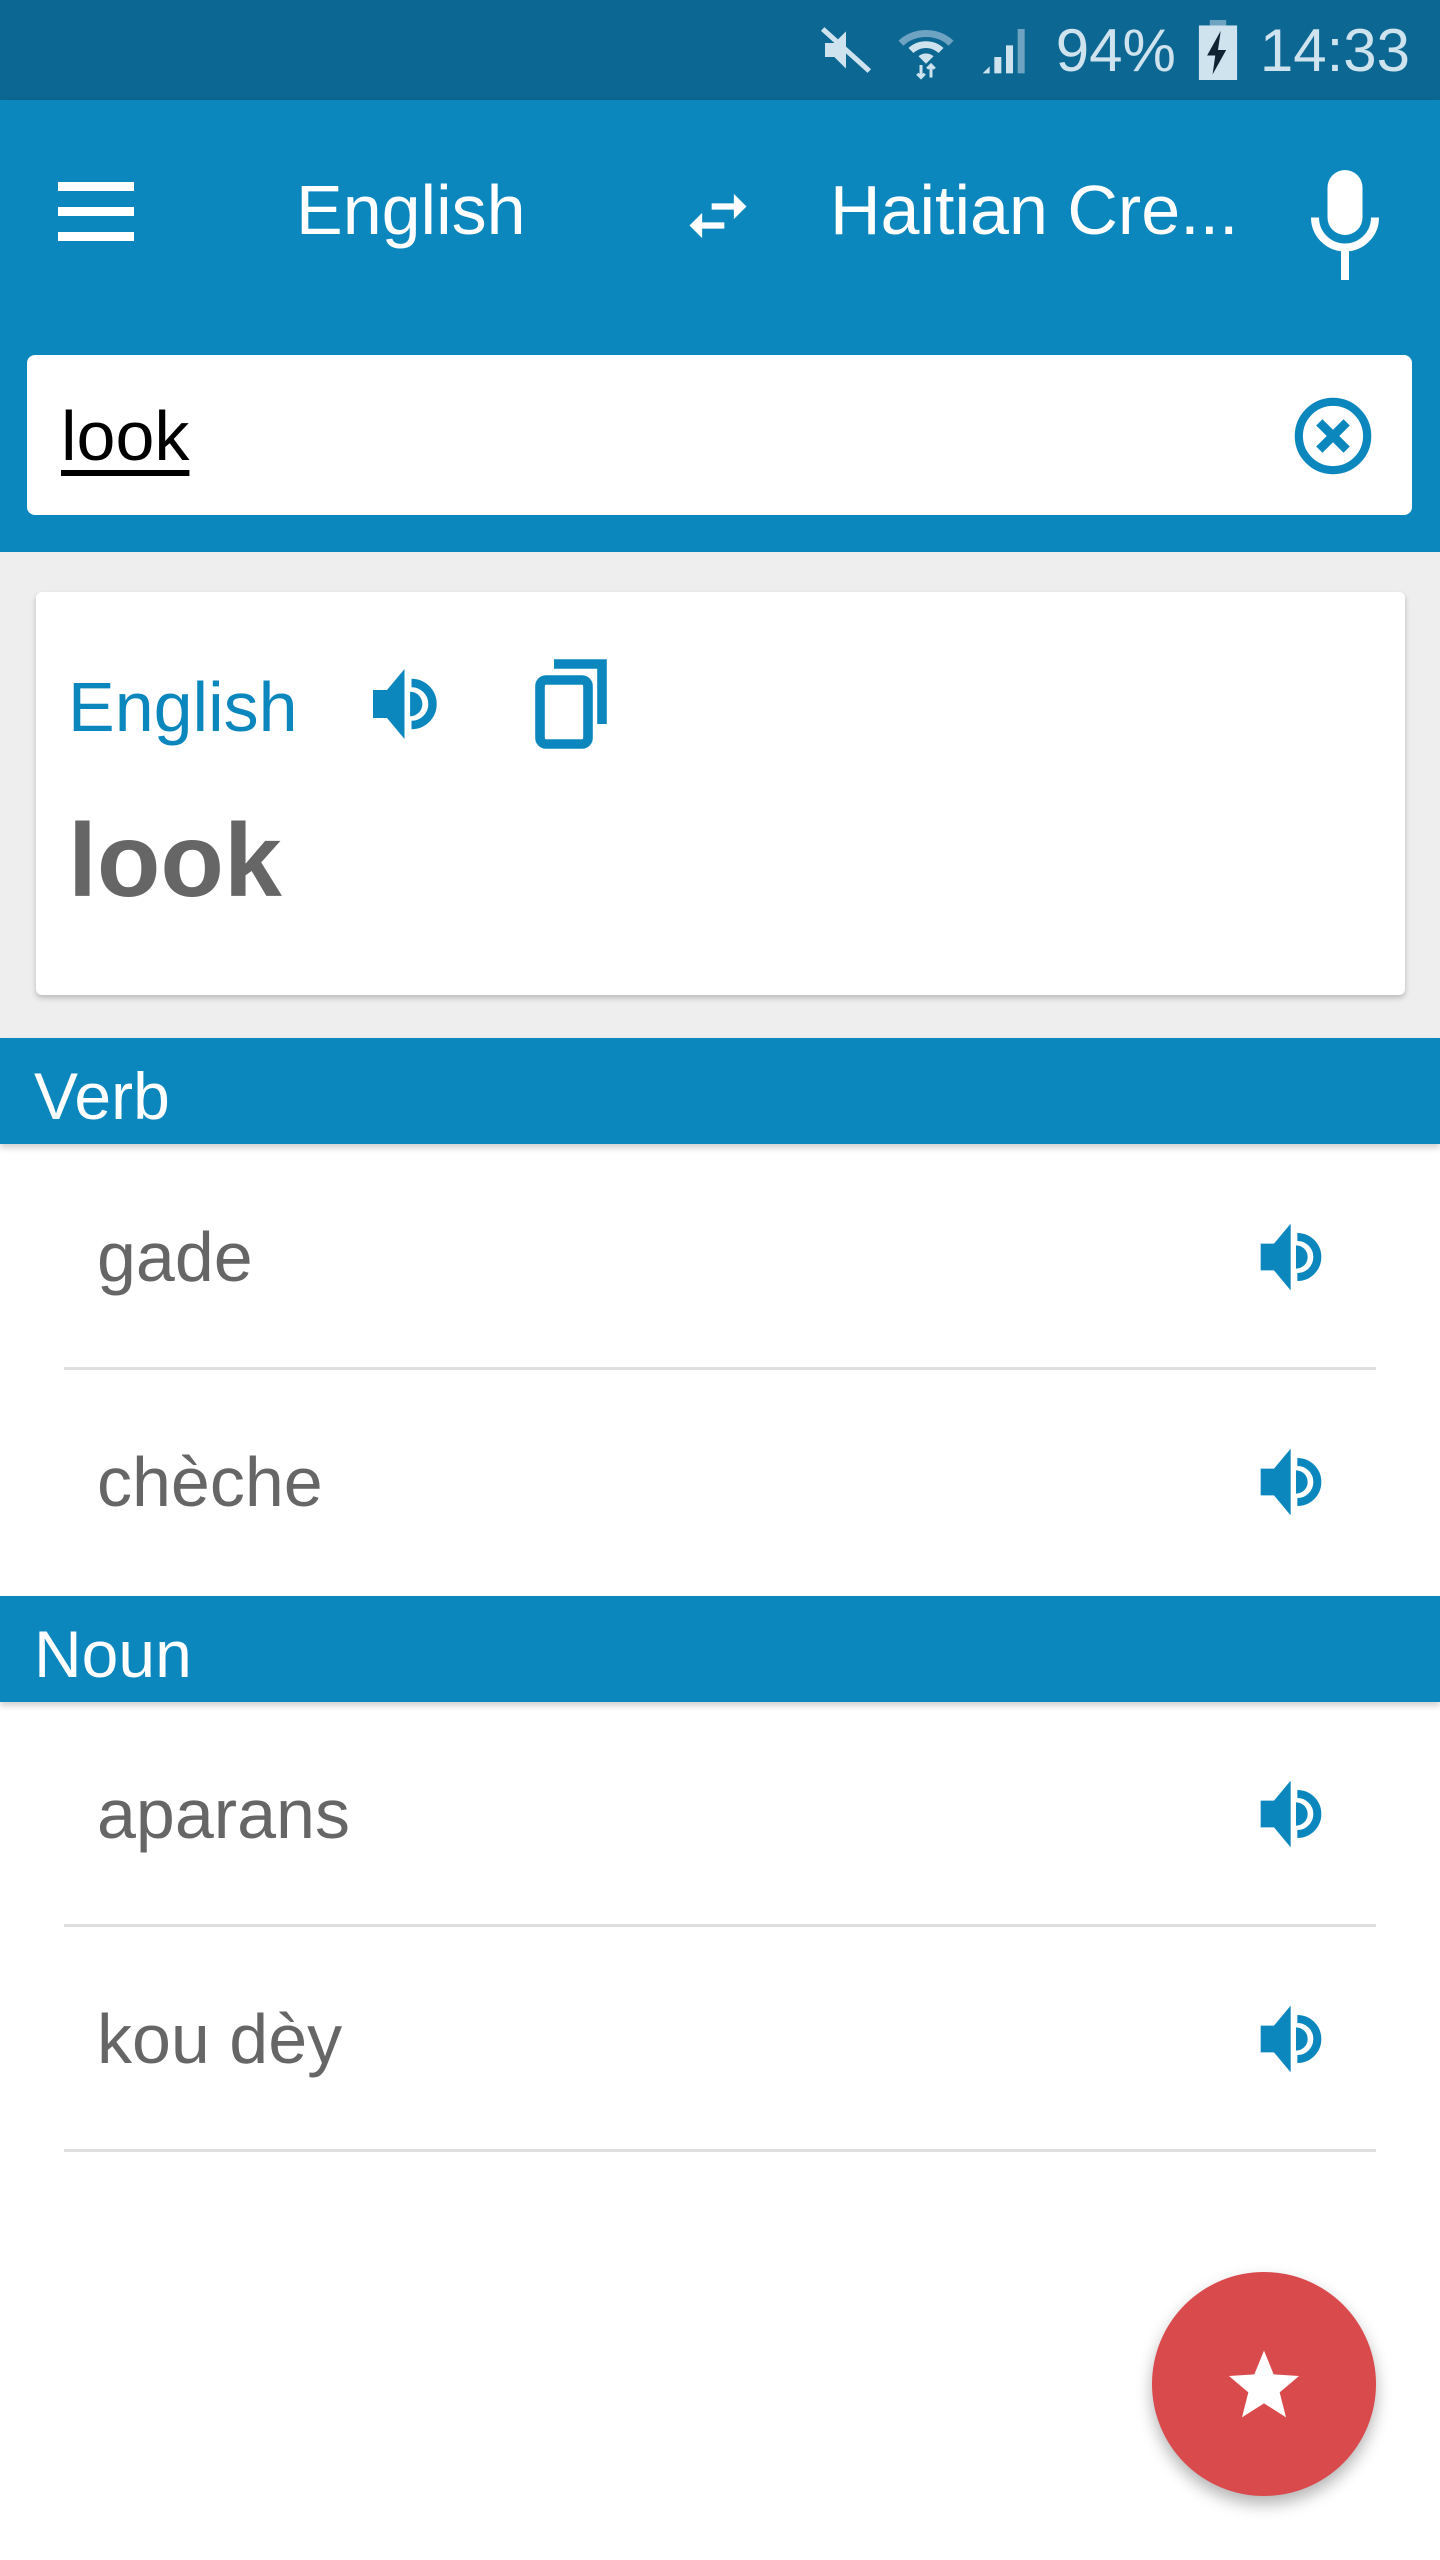 The image size is (1440, 2560). Describe the element at coordinates (720, 793) in the screenshot. I see `source-word-card: English look` at that location.